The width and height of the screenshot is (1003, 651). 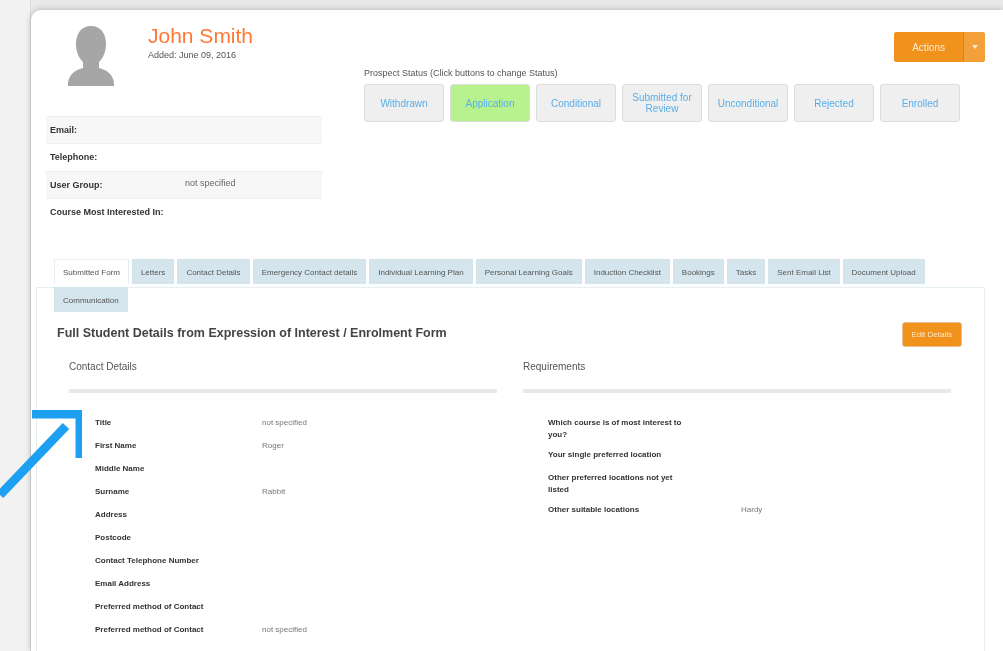 What do you see at coordinates (737, 377) in the screenshot?
I see `section-title: Requirements` at bounding box center [737, 377].